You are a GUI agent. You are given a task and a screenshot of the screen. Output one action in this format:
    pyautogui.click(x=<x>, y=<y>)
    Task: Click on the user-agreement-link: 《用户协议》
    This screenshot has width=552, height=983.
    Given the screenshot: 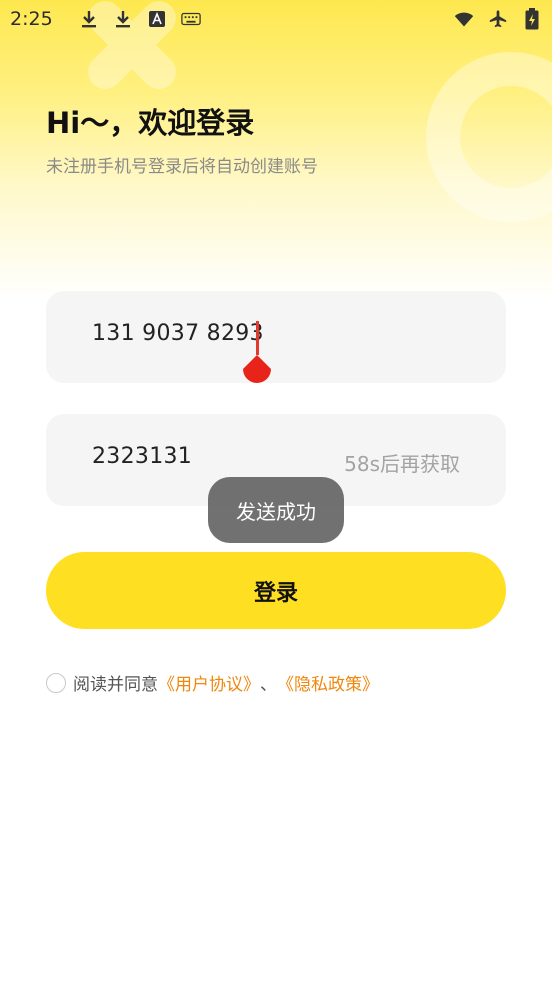 What is the action you would take?
    pyautogui.click(x=209, y=682)
    